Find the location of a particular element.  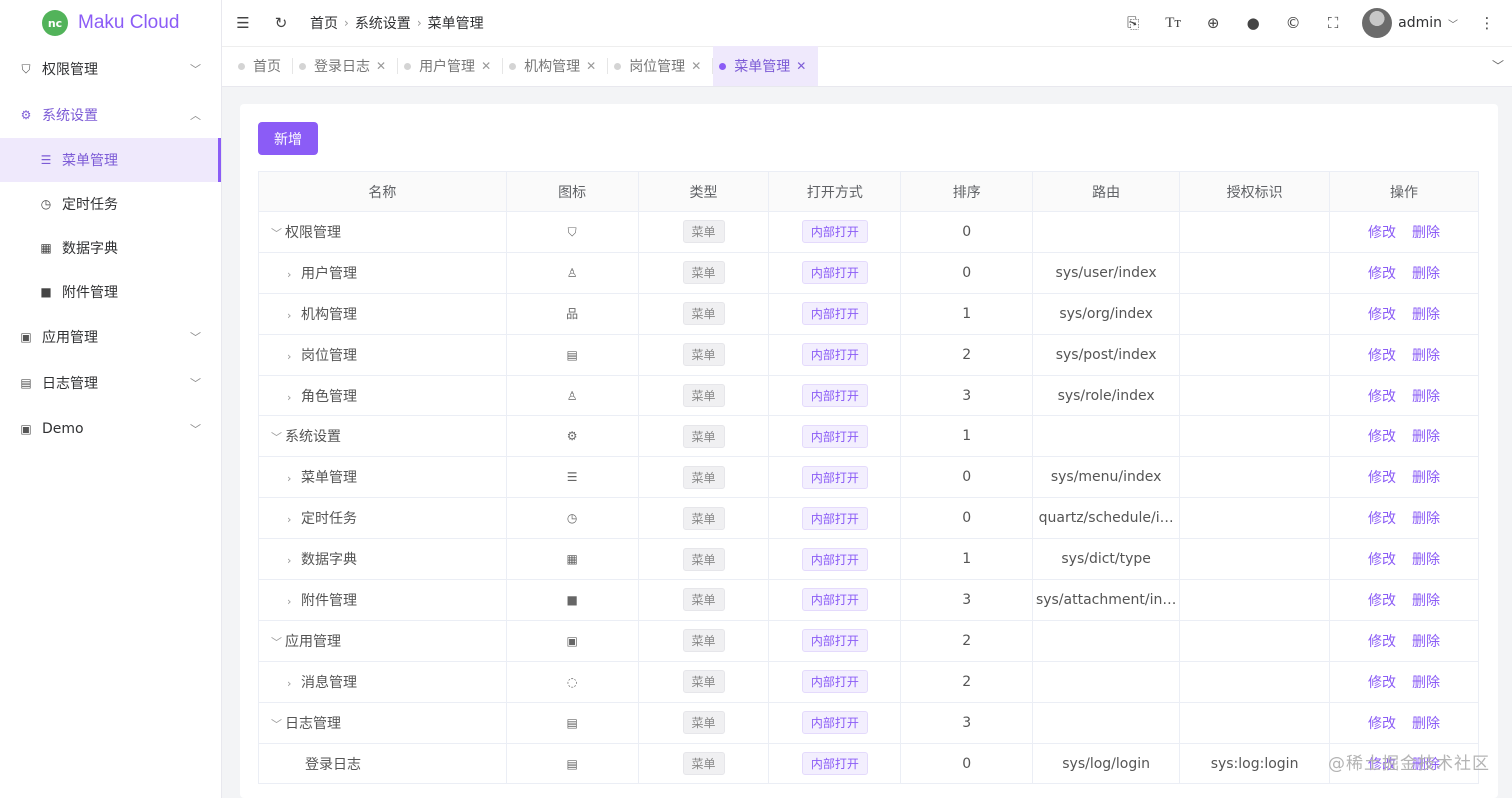

copyright-icon: © is located at coordinates (1293, 23).